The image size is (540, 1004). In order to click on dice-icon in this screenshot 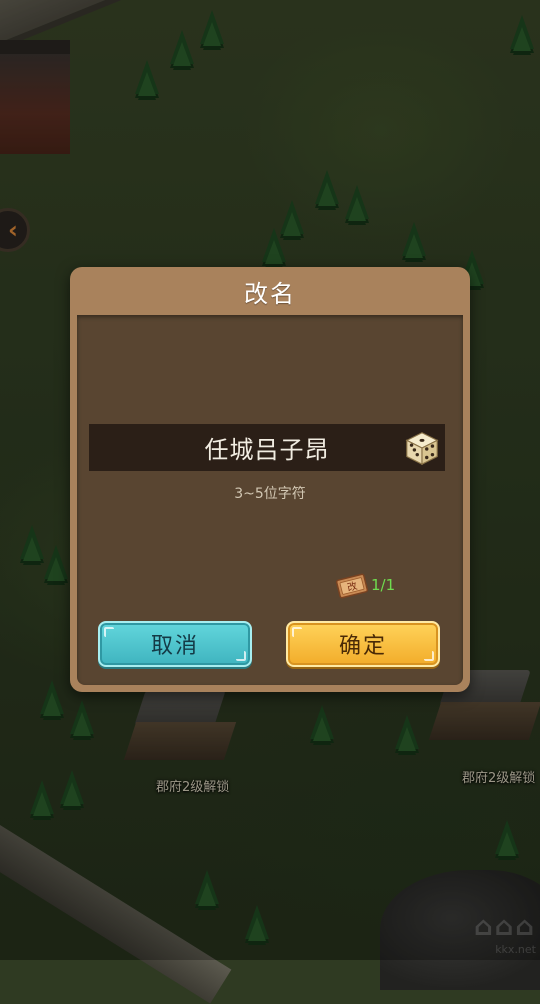, I will do `click(422, 448)`.